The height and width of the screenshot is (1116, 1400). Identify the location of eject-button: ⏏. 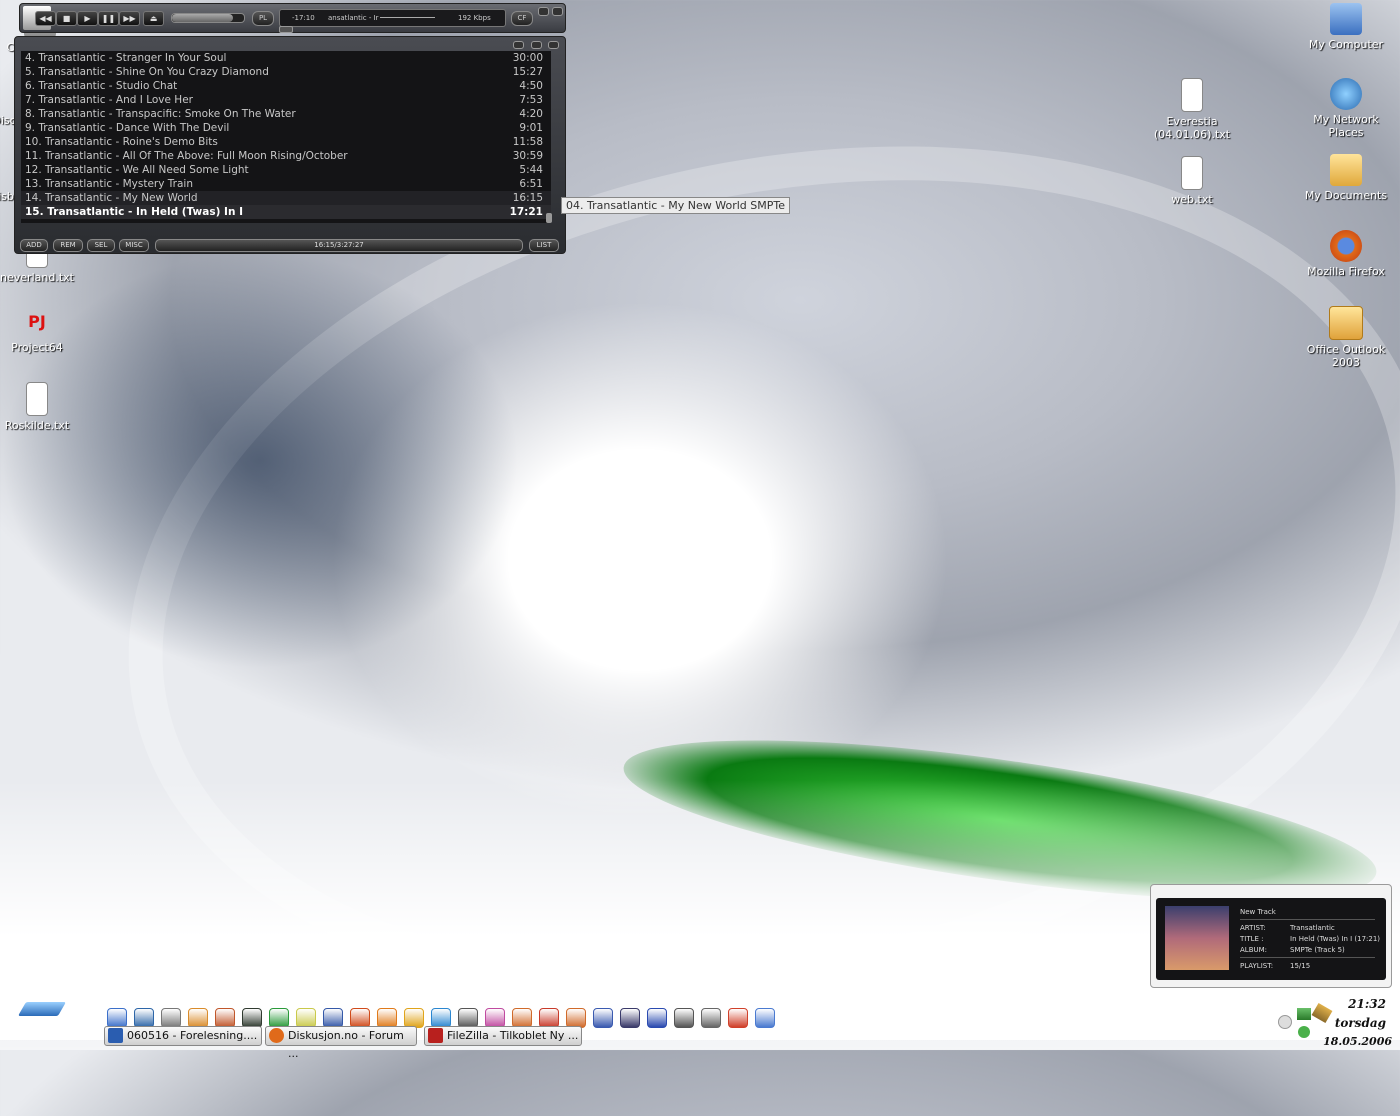
(153, 18).